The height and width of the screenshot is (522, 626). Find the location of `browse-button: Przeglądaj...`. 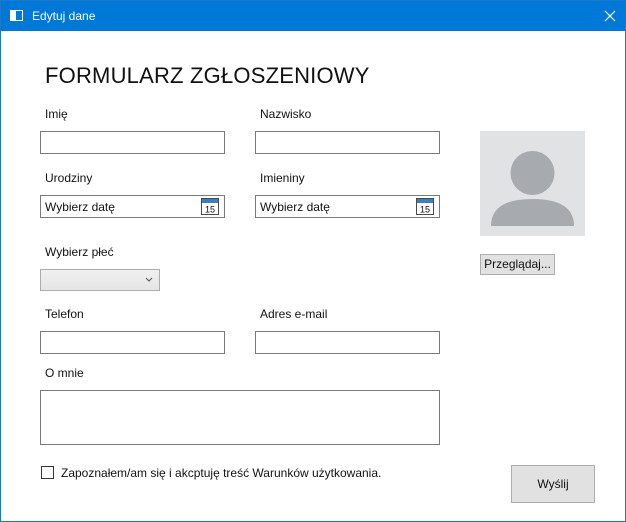

browse-button: Przeglądaj... is located at coordinates (517, 264).